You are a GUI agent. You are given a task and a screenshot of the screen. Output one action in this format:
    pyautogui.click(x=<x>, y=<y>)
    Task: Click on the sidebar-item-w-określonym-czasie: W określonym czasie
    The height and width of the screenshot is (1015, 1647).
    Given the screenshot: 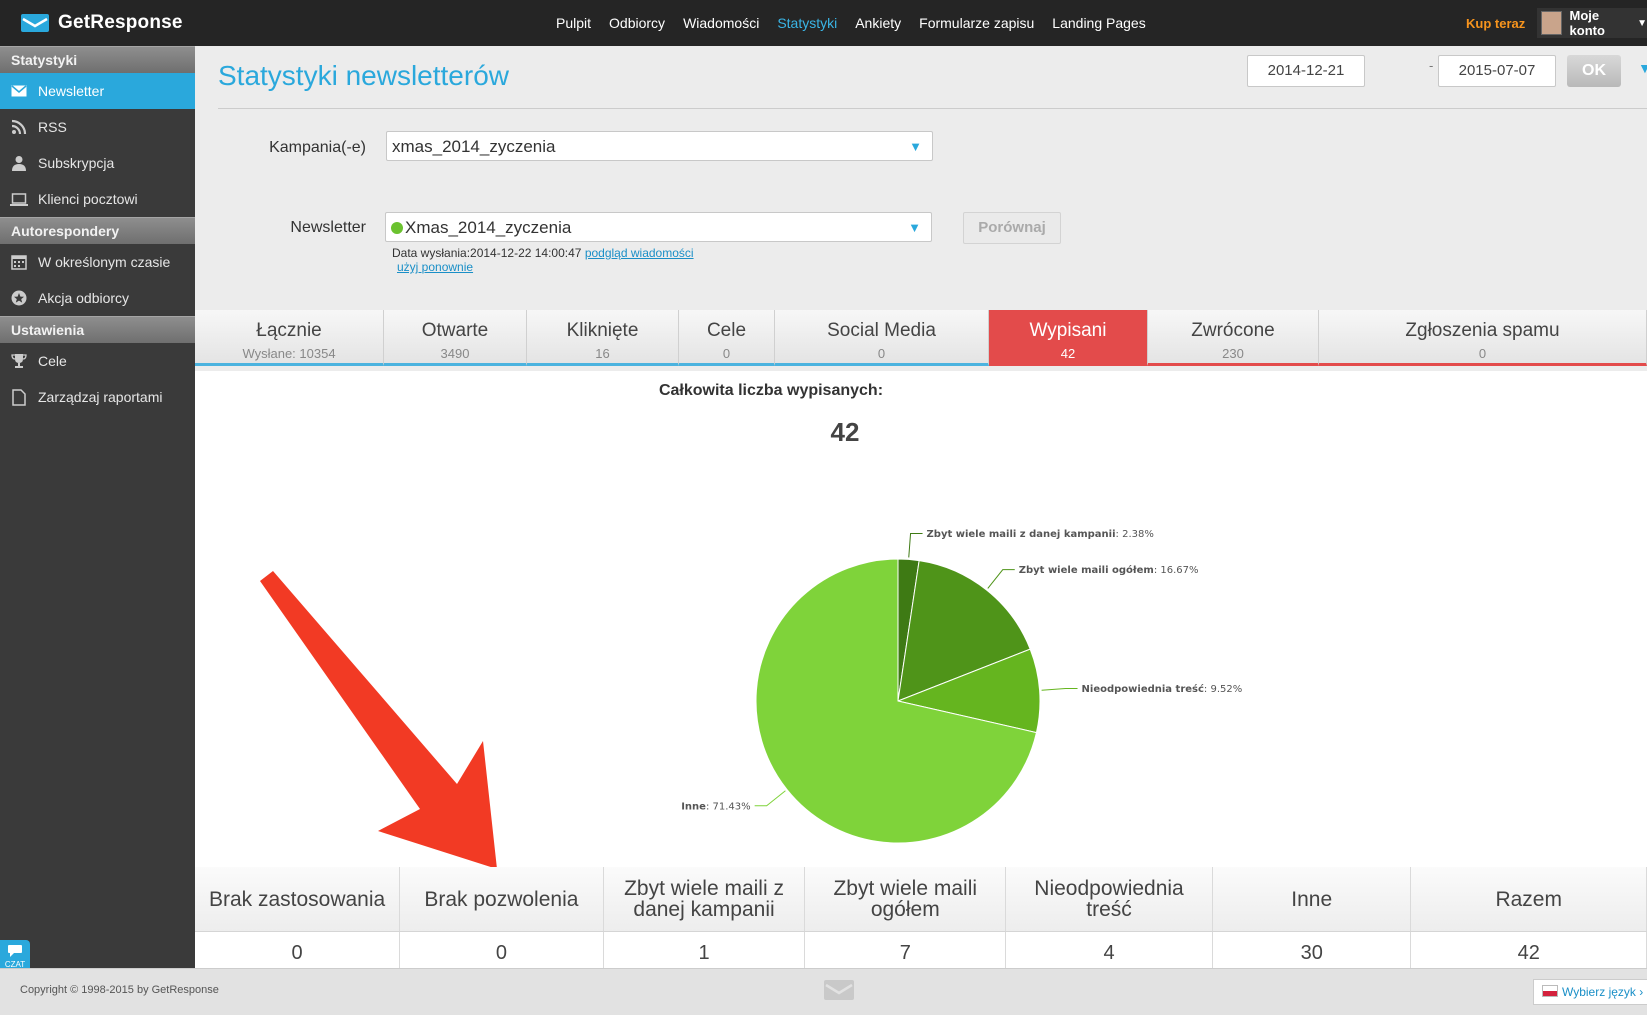 What is the action you would take?
    pyautogui.click(x=97, y=262)
    